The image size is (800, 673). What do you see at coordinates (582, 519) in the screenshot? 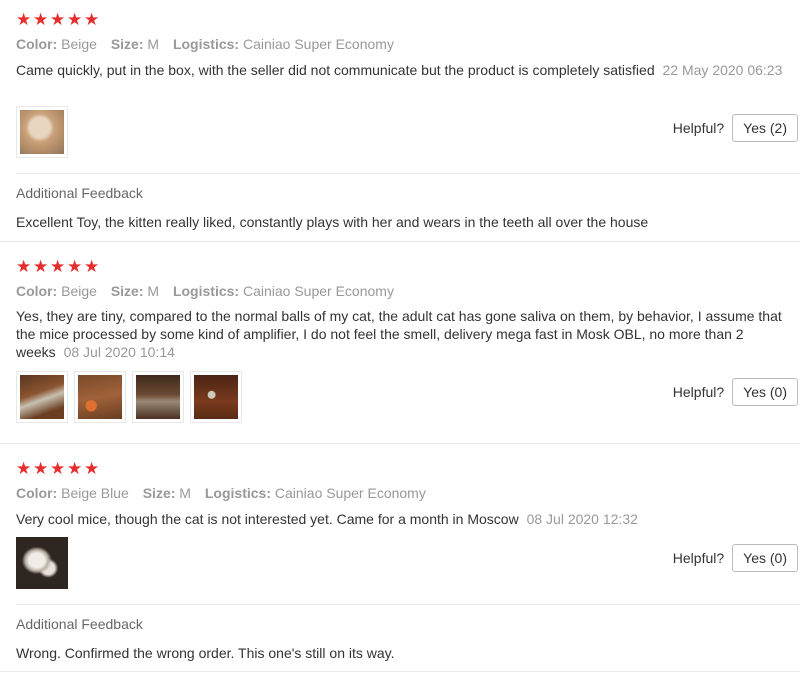
I see `review-date: 08 Jul 2020 12:32` at bounding box center [582, 519].